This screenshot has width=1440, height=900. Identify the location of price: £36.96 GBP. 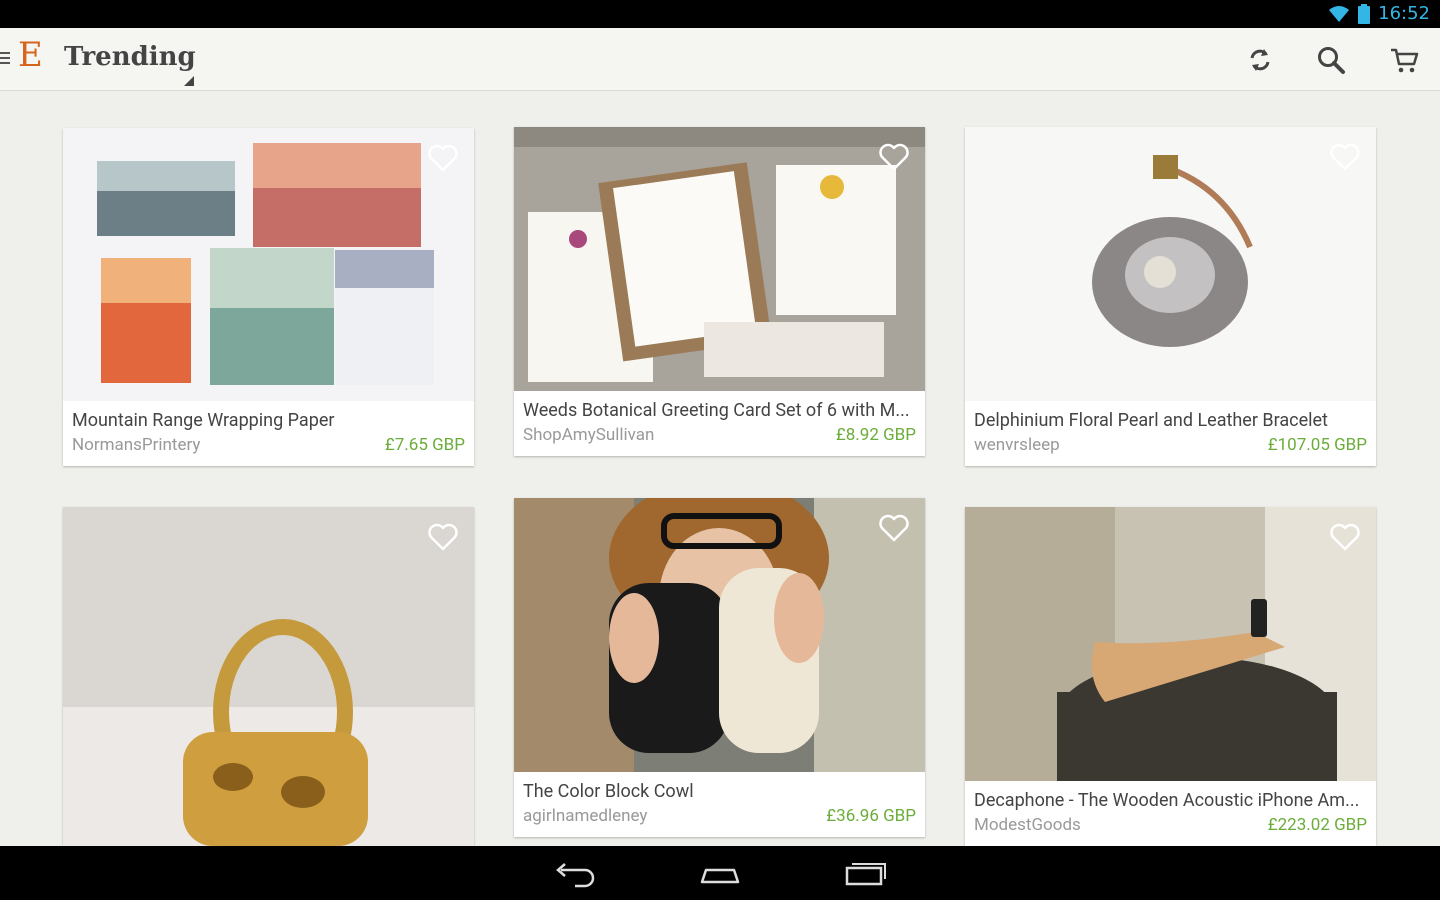
(871, 816).